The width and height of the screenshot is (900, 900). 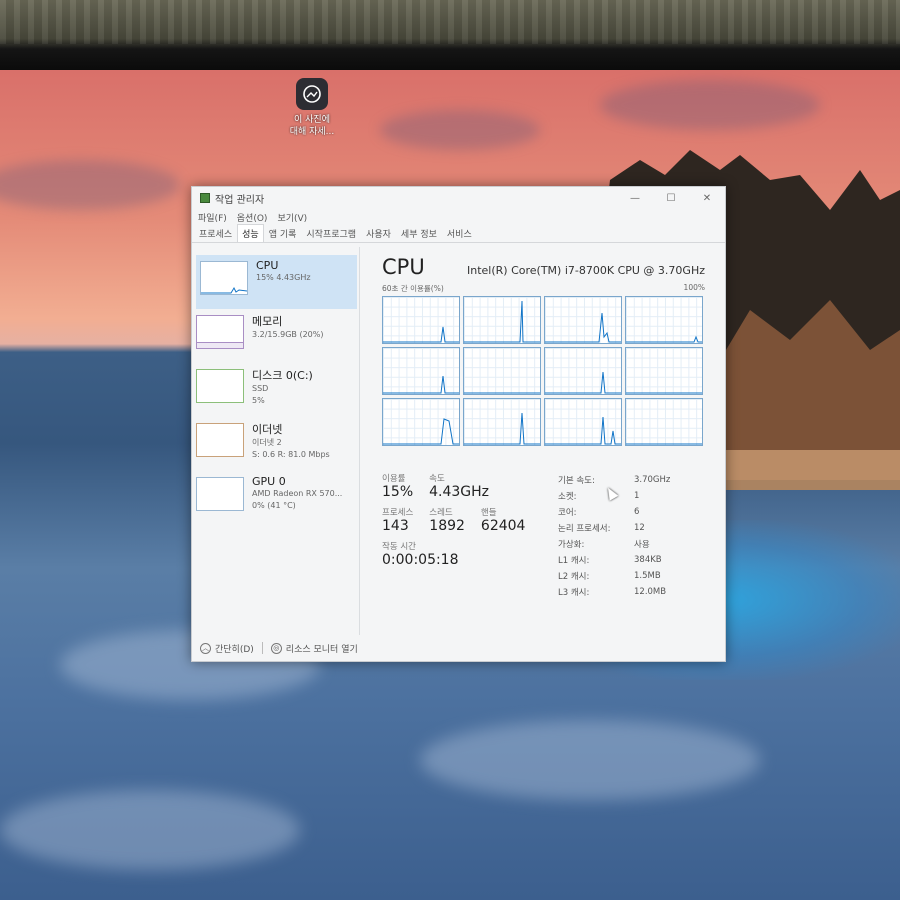 What do you see at coordinates (671, 198) in the screenshot?
I see `maximize-button: ☐` at bounding box center [671, 198].